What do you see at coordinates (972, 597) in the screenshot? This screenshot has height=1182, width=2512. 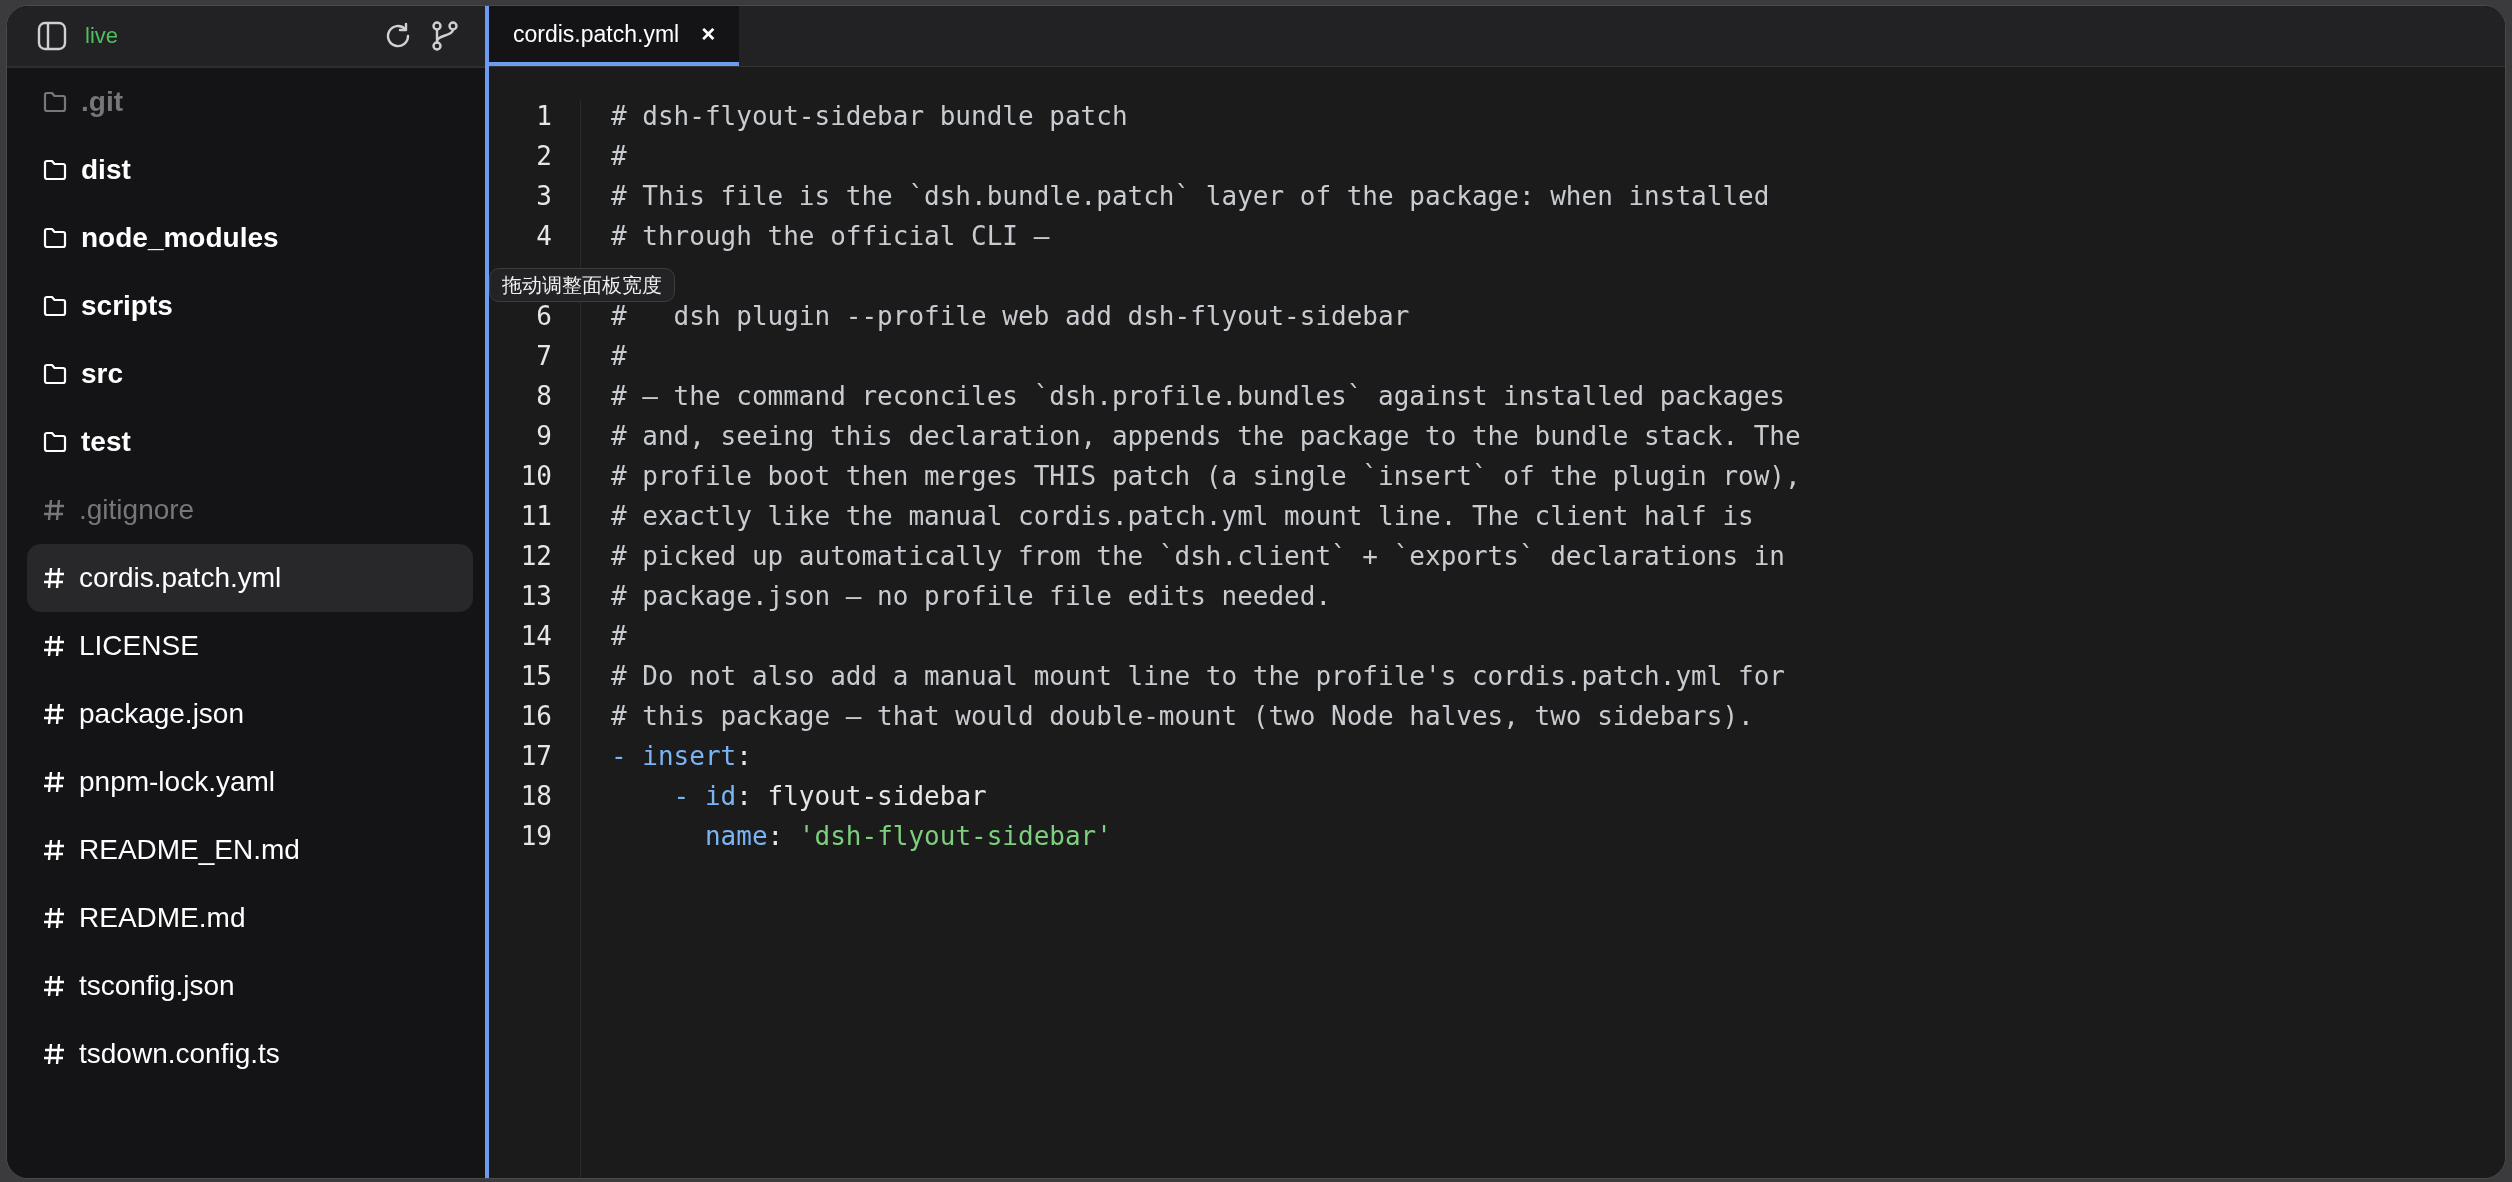 I see `code-line: # package.json — no profile file edits needed.` at bounding box center [972, 597].